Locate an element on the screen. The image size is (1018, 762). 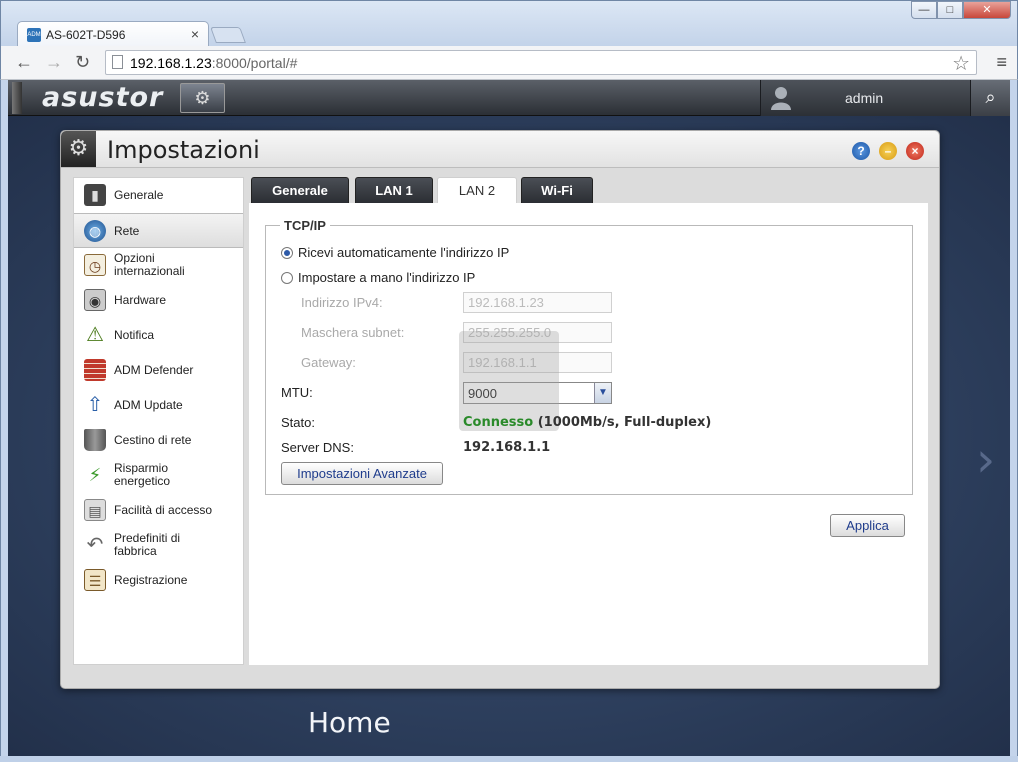
browser-tab: ADM AS-602T-D596 × is located at coordinates (113, 34).